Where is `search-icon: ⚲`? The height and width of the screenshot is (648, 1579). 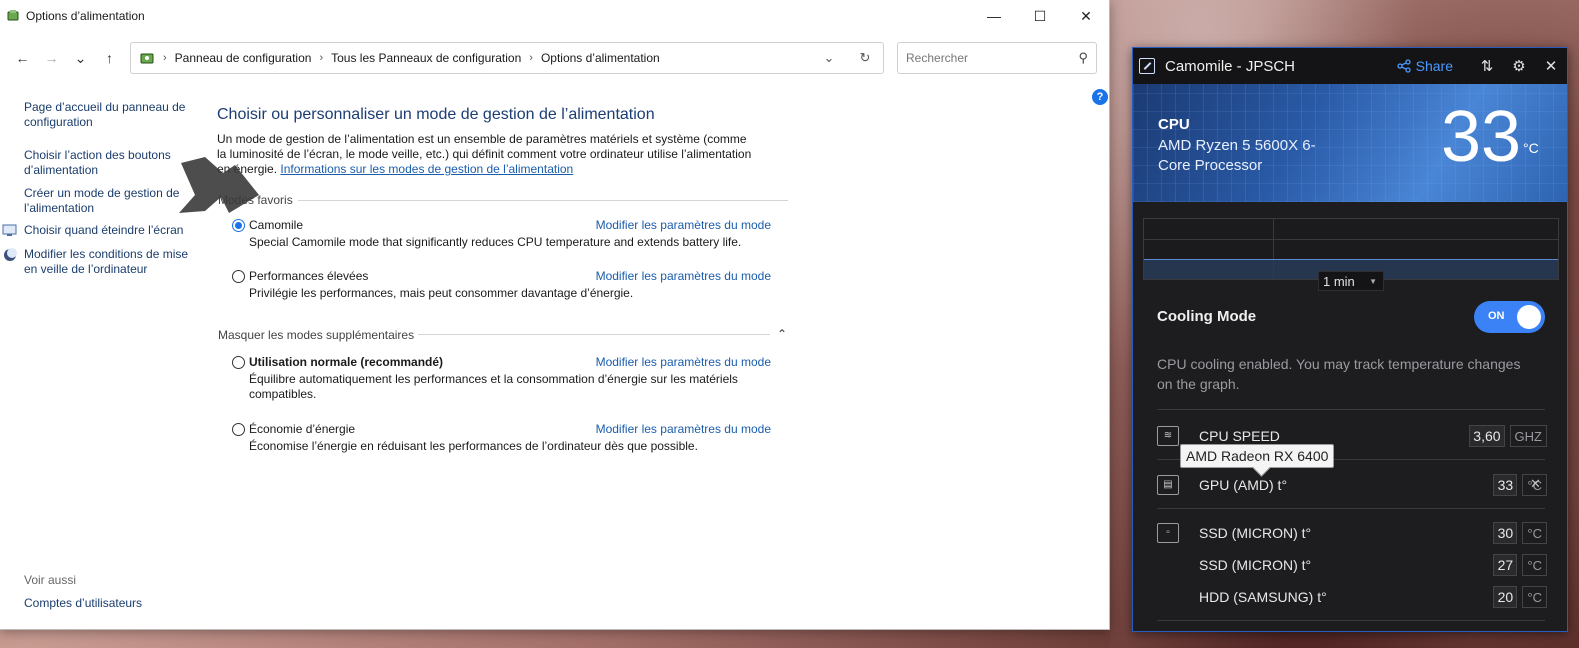 search-icon: ⚲ is located at coordinates (1083, 58).